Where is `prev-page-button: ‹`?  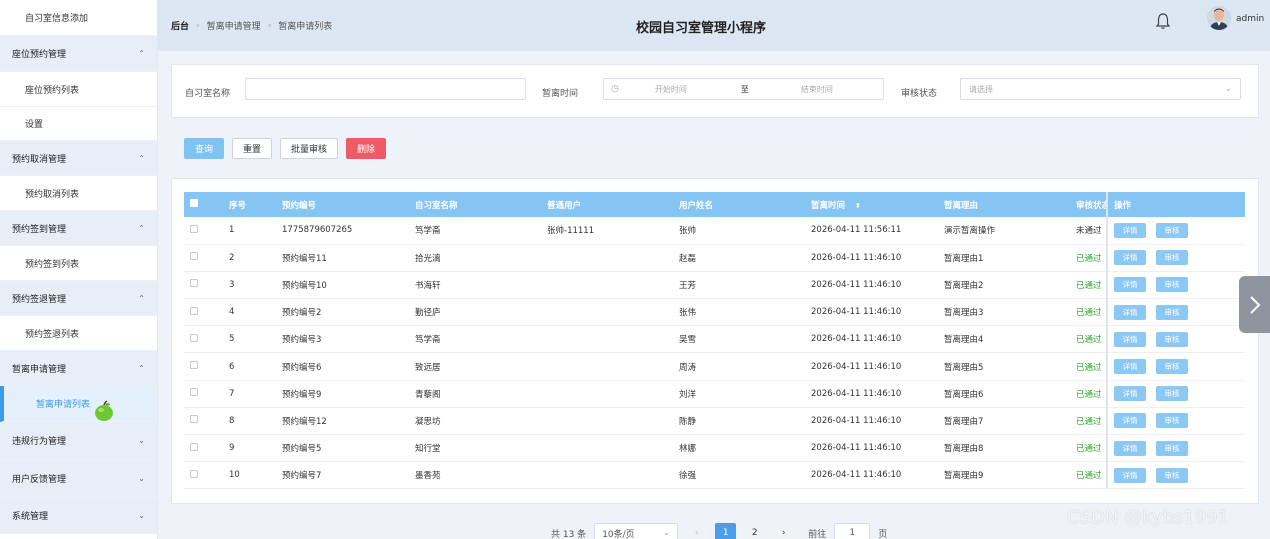
prev-page-button: ‹ is located at coordinates (696, 531).